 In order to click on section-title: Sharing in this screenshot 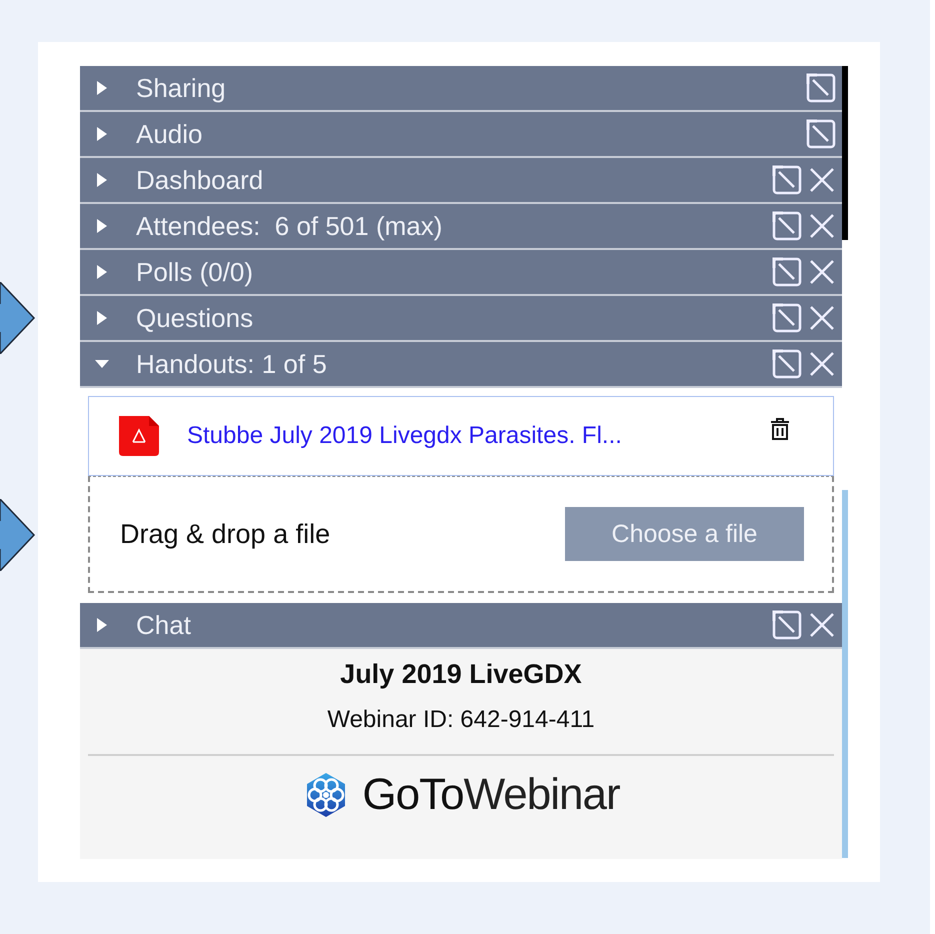, I will do `click(181, 88)`.